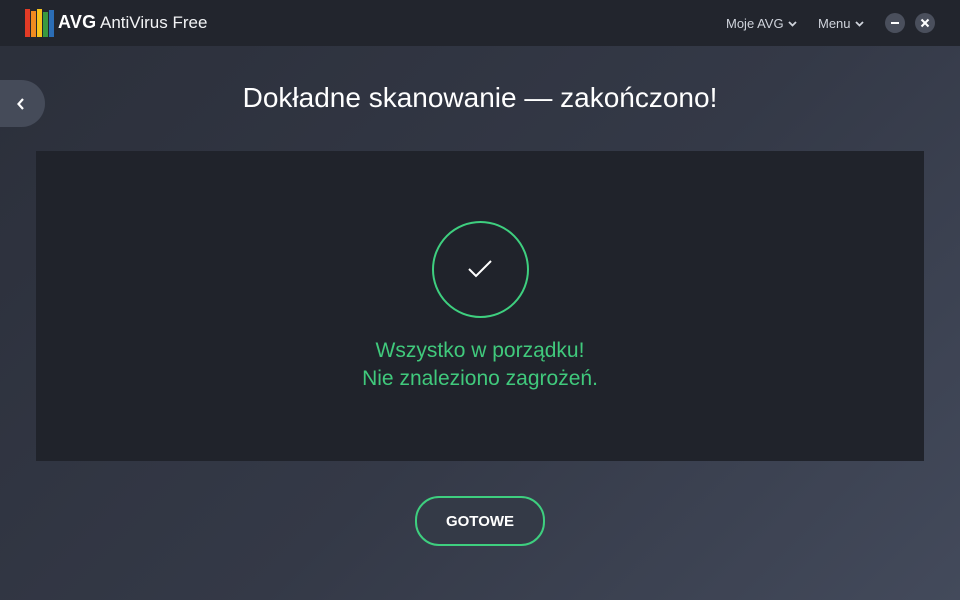 This screenshot has width=960, height=600. I want to click on avg-logo-icon, so click(39, 23).